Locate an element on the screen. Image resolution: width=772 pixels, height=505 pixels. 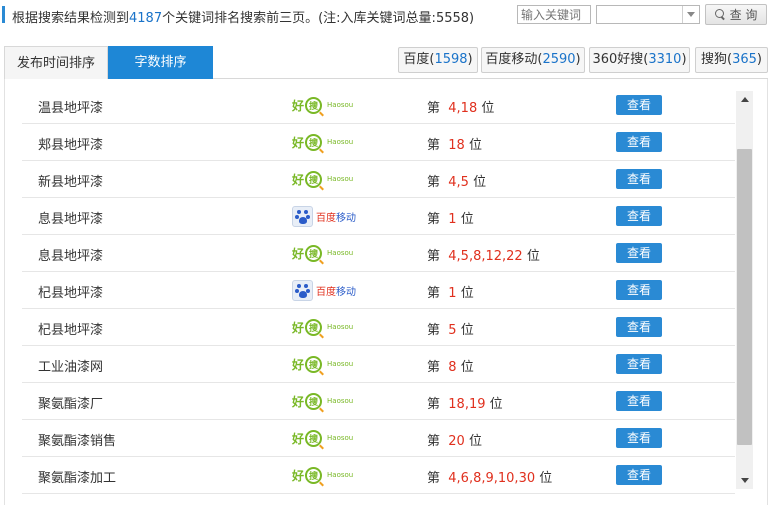
rank-positions: 18 is located at coordinates (456, 145).